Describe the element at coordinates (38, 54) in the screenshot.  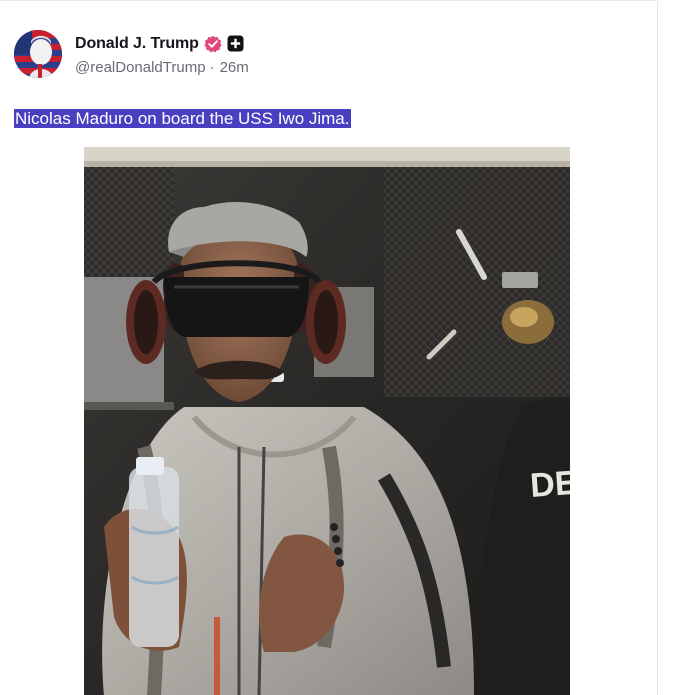
I see `avatar` at that location.